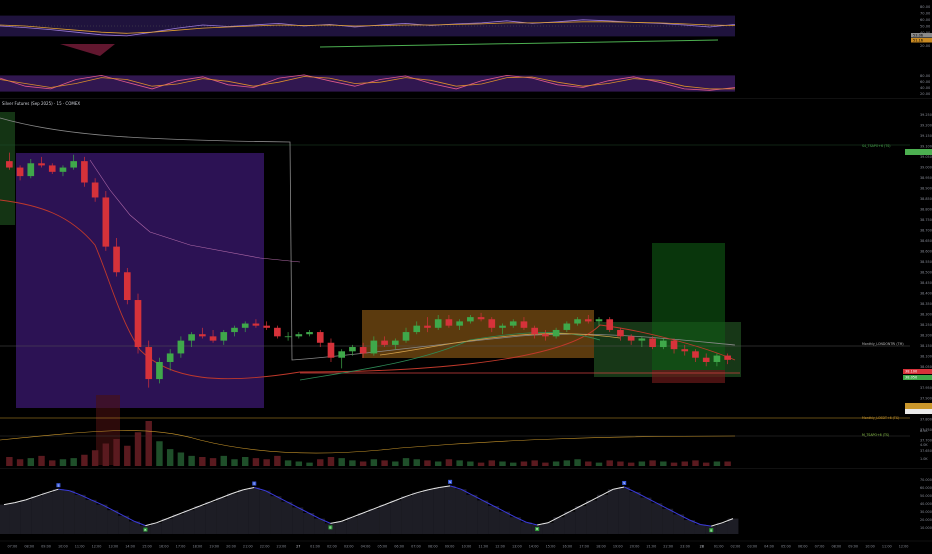 The height and width of the screenshot is (554, 932). Describe the element at coordinates (926, 231) in the screenshot. I see `price-y-tick: 38.700` at that location.